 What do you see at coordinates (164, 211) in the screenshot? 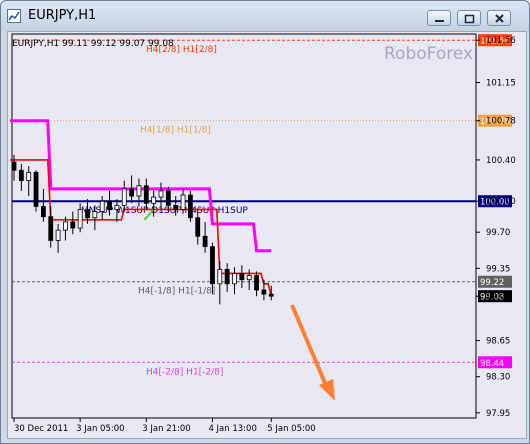
I see `level-label: MNSUP W1SUP D1SUP H4SUP H1SUP` at bounding box center [164, 211].